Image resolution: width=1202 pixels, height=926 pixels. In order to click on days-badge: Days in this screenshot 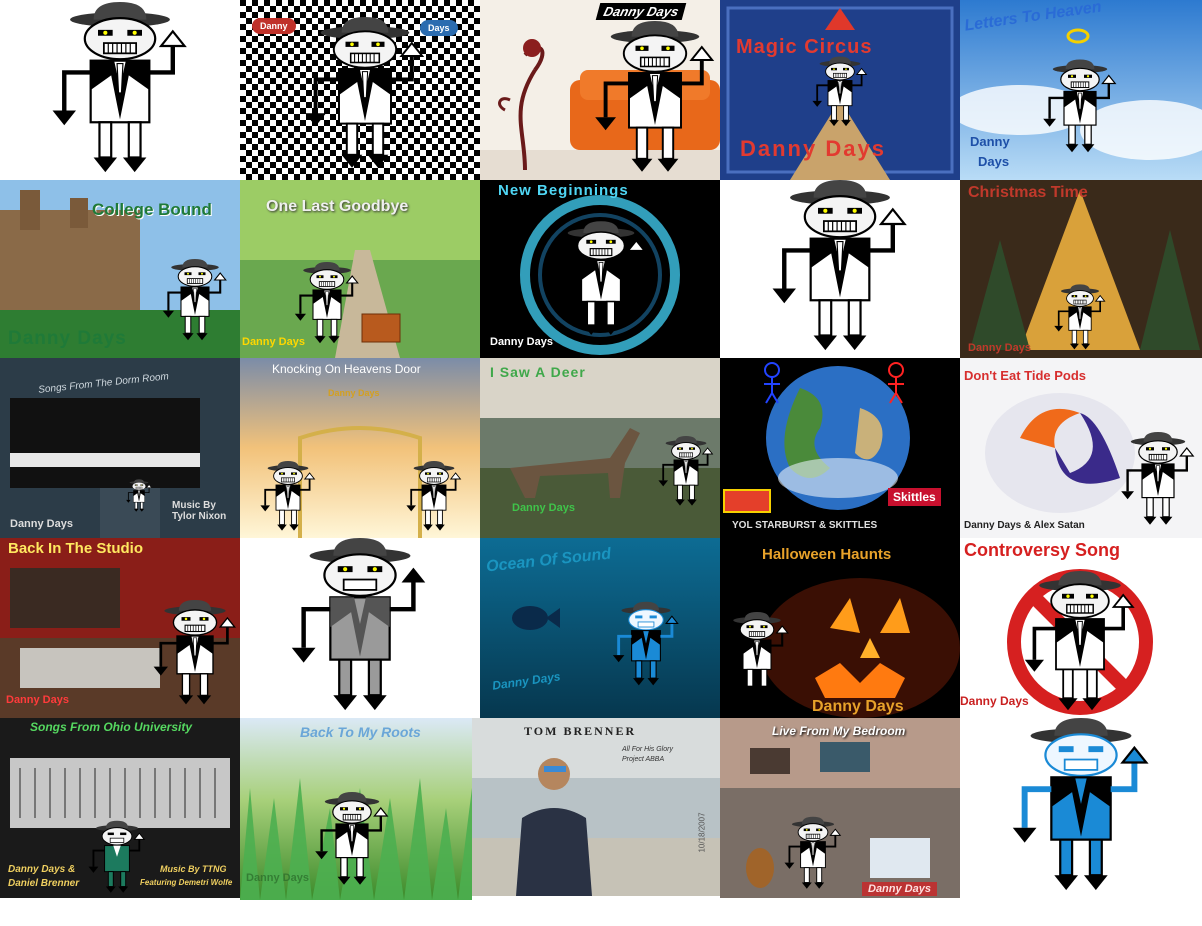, I will do `click(439, 28)`.